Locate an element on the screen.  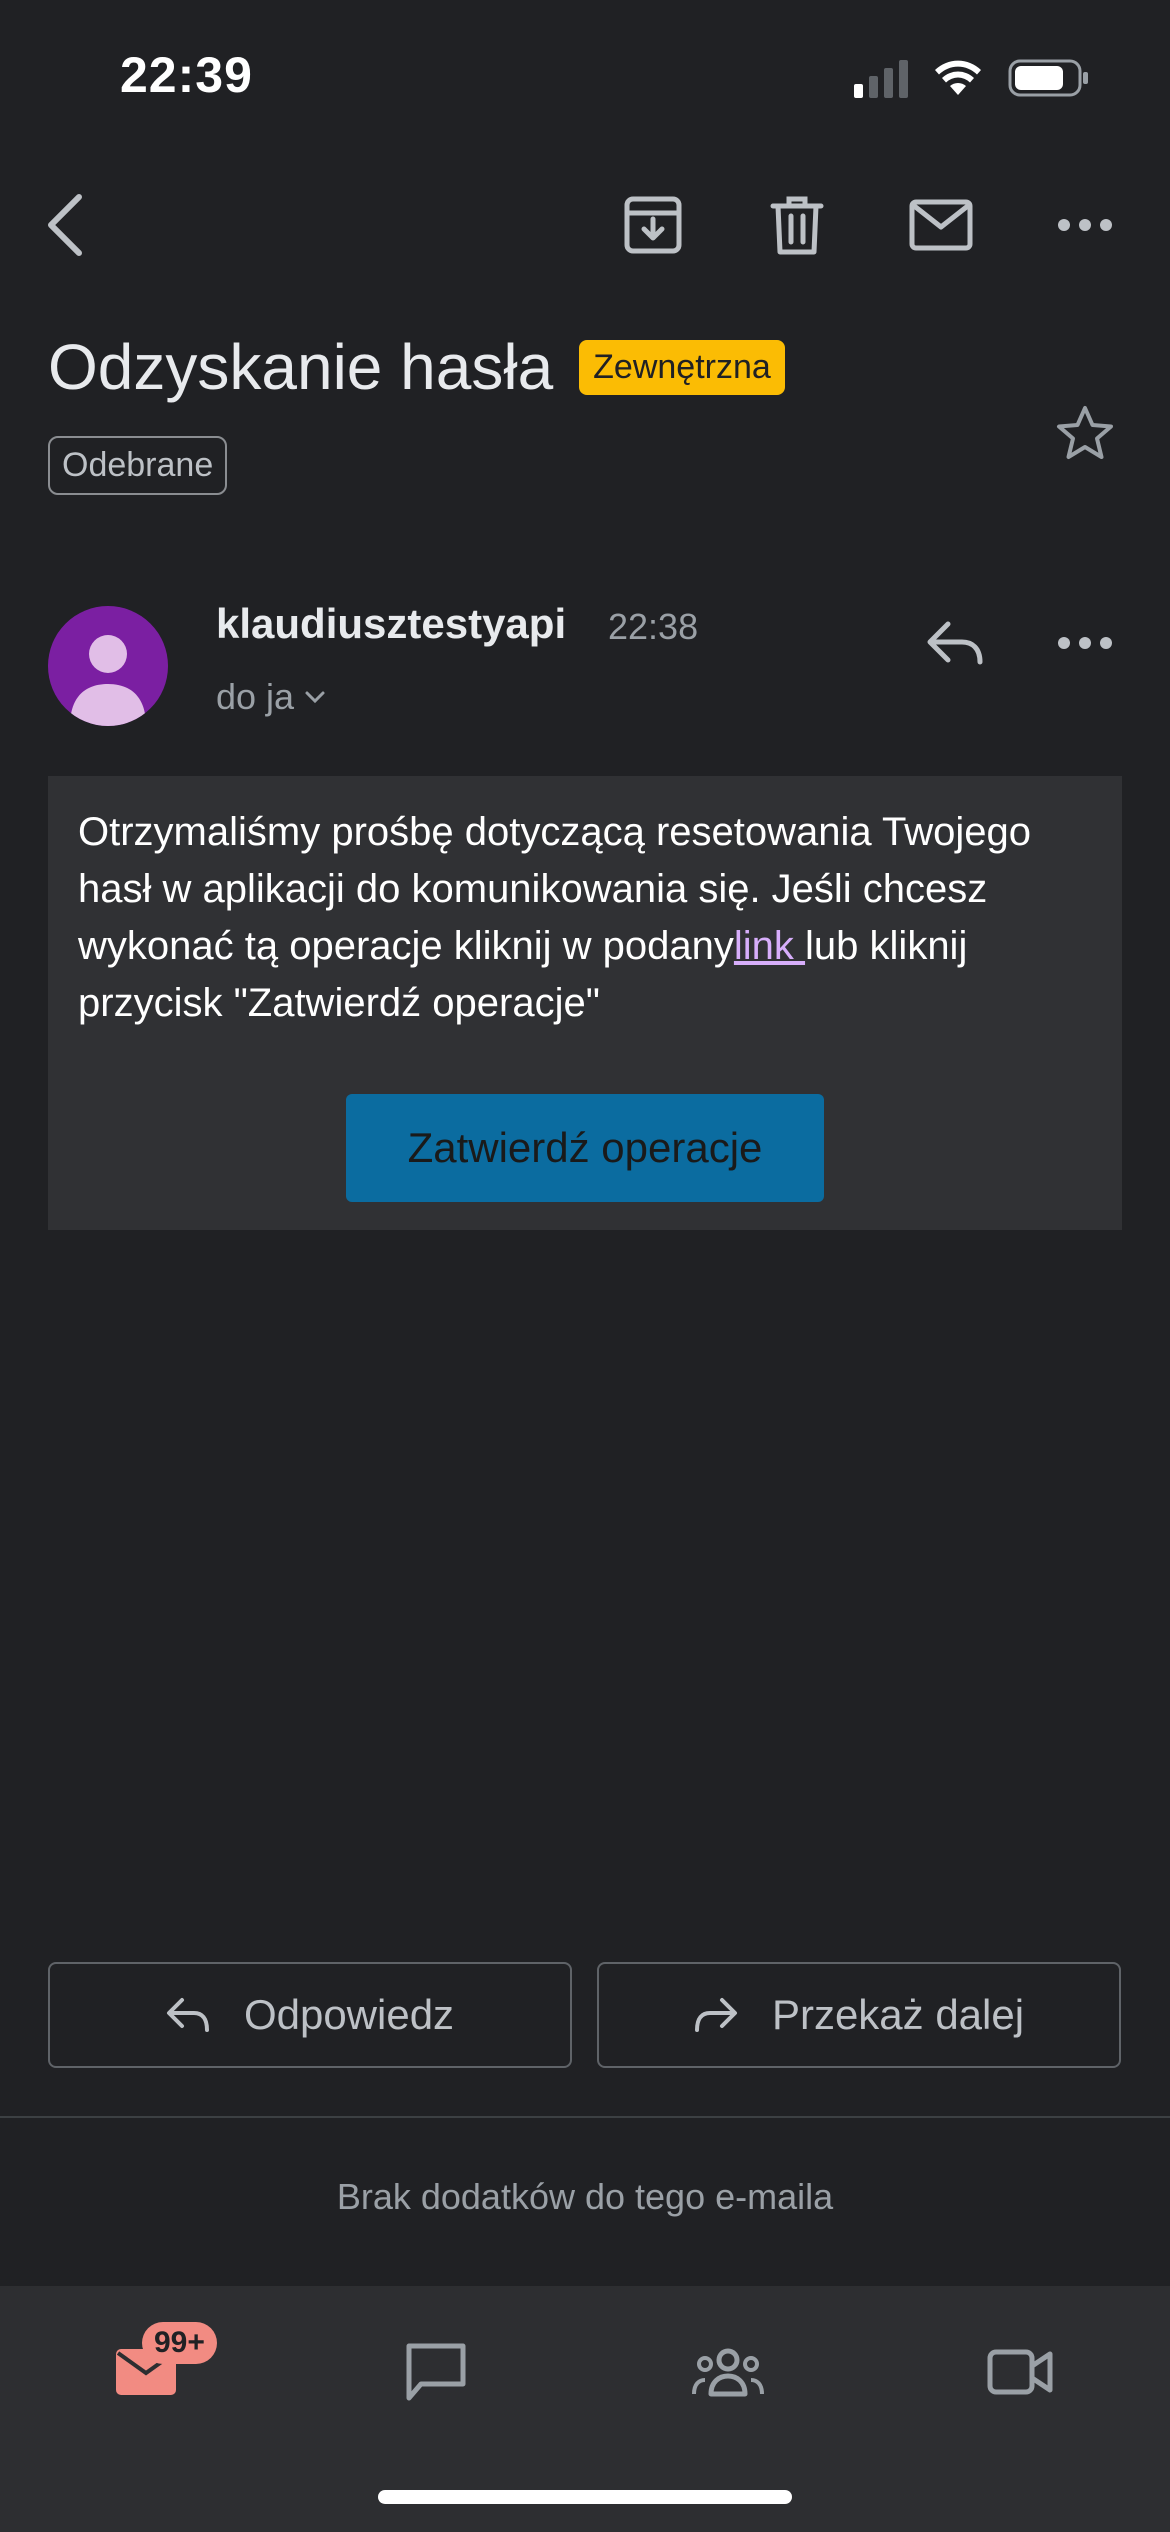
reset-link: link is located at coordinates (769, 946).